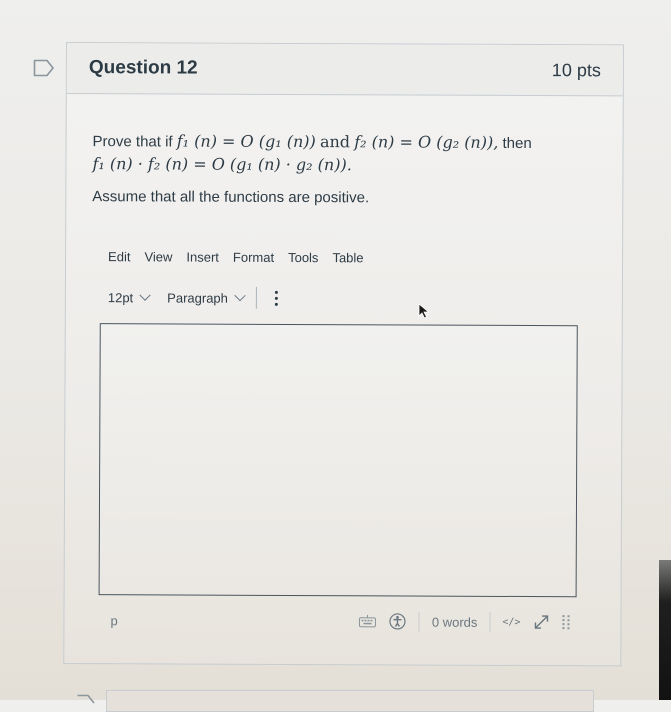 Image resolution: width=671 pixels, height=712 pixels. What do you see at coordinates (143, 68) in the screenshot?
I see `question-title: Question 12` at bounding box center [143, 68].